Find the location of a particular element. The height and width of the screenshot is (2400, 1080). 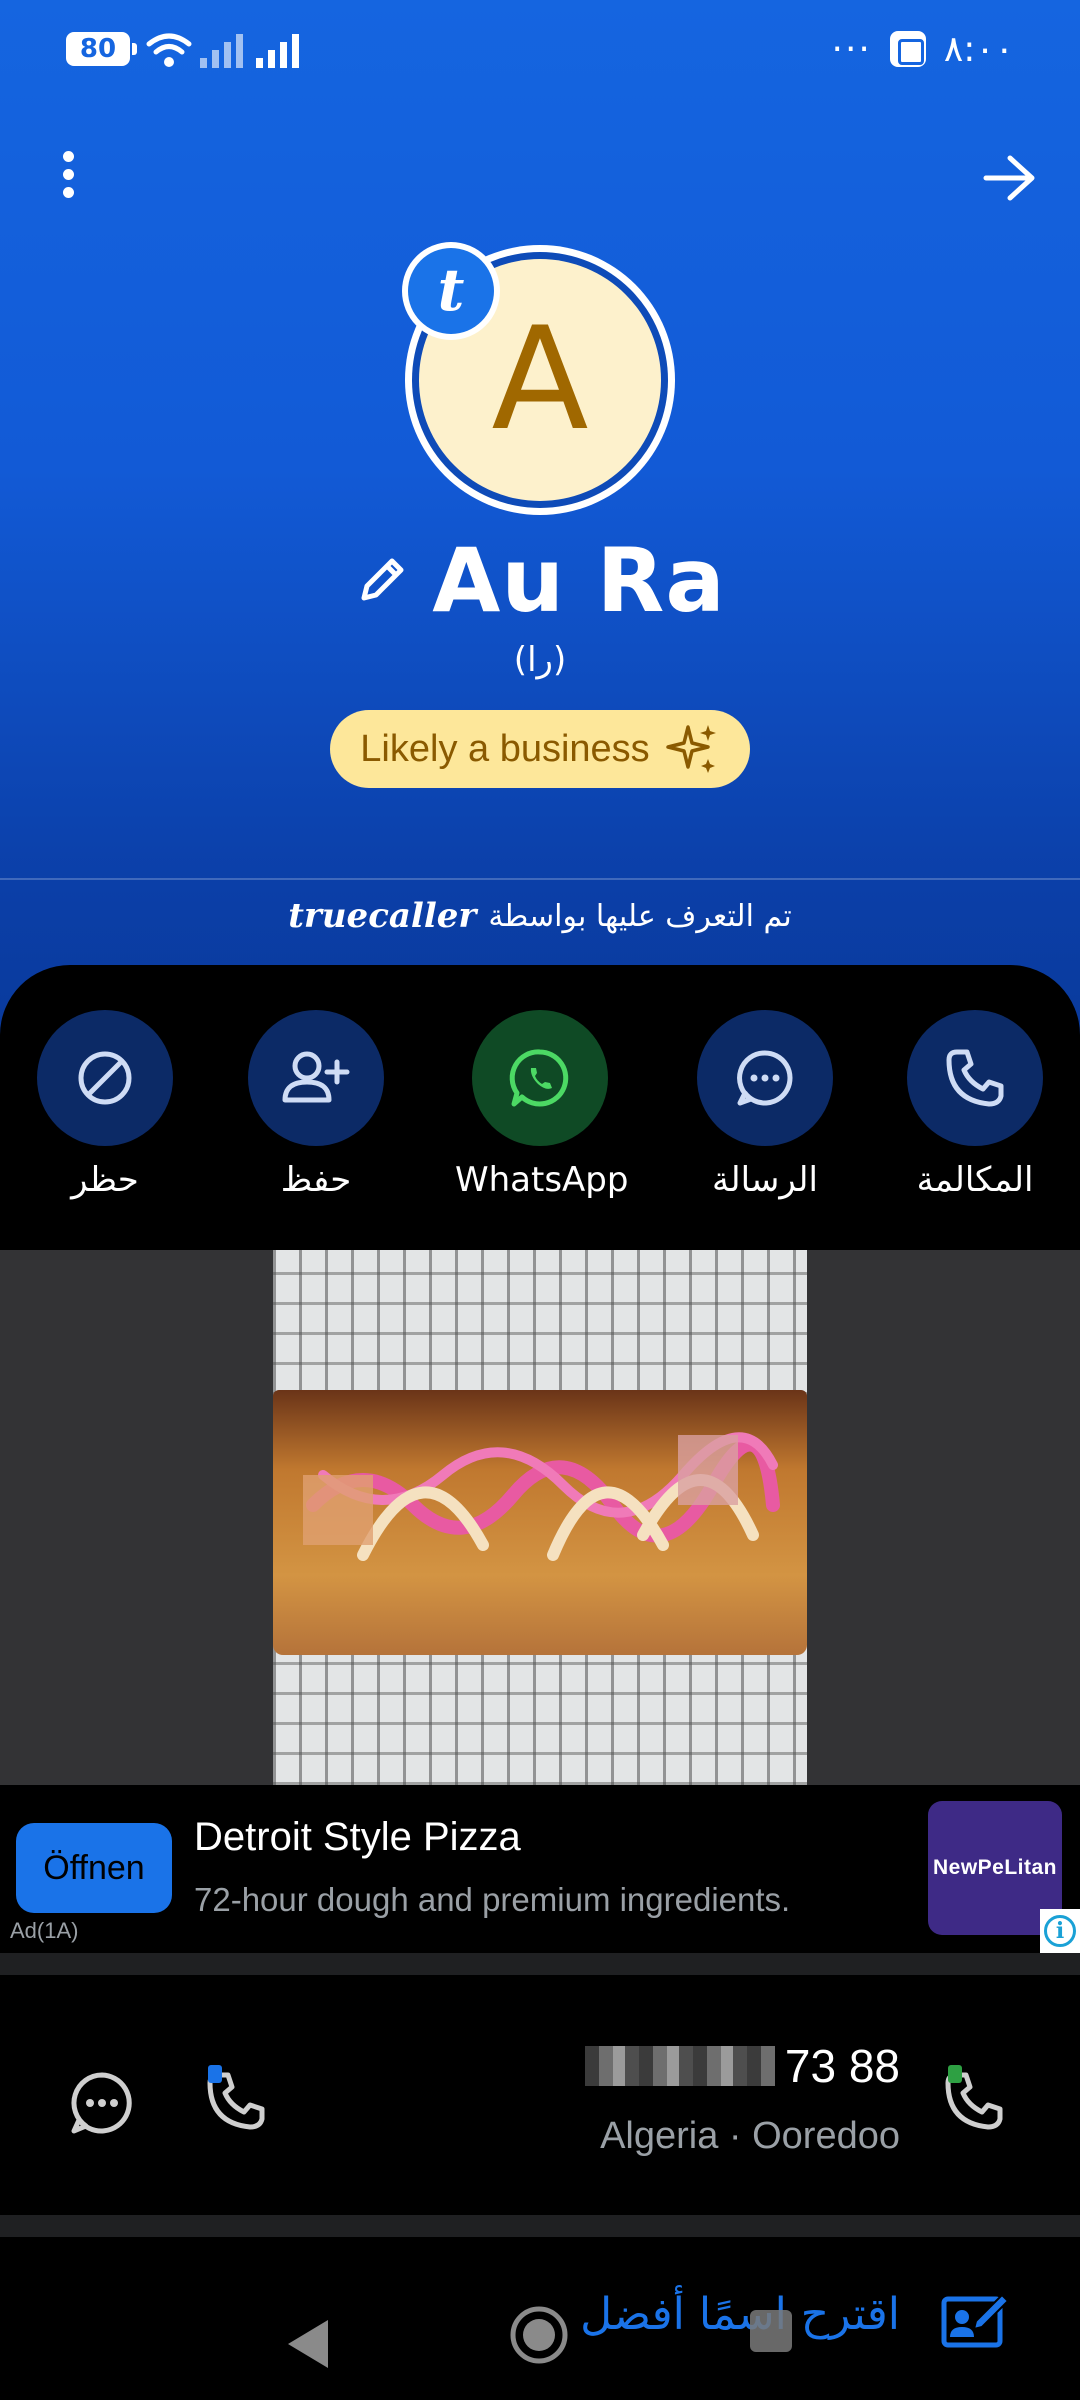

phone-icon is located at coordinates (975, 1078).